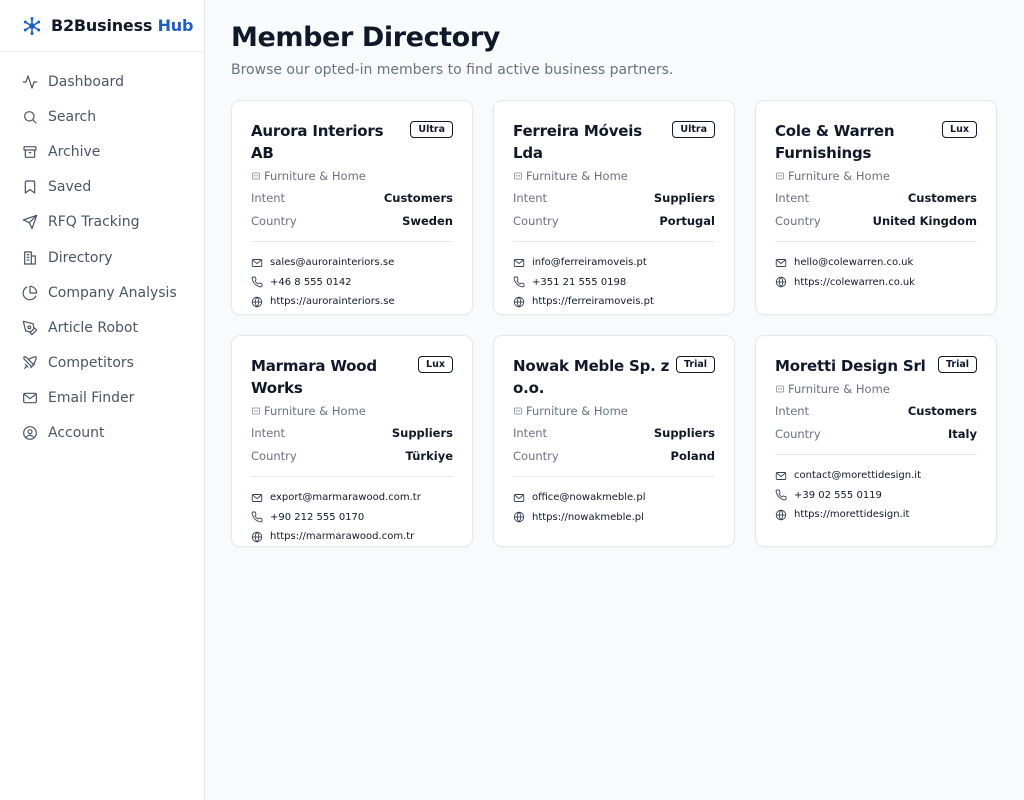  I want to click on email-row: contact@morettidesign.it, so click(876, 476).